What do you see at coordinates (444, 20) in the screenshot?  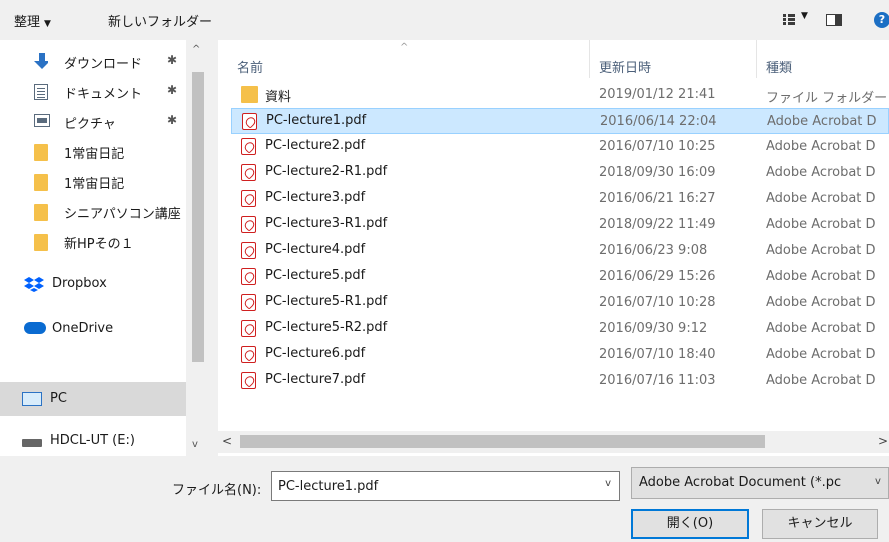 I see `toolbar: 整理 ▼ 新しいフォルダー ▼ ?` at bounding box center [444, 20].